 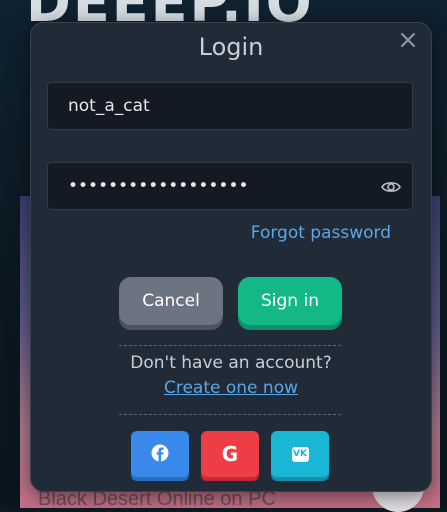 I want to click on password-field-container, so click(x=230, y=186).